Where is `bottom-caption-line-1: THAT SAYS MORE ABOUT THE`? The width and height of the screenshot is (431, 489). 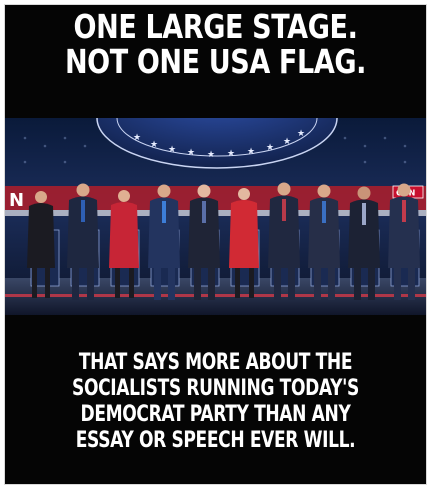
bottom-caption-line-1: THAT SAYS MORE ABOUT THE is located at coordinates (215, 362).